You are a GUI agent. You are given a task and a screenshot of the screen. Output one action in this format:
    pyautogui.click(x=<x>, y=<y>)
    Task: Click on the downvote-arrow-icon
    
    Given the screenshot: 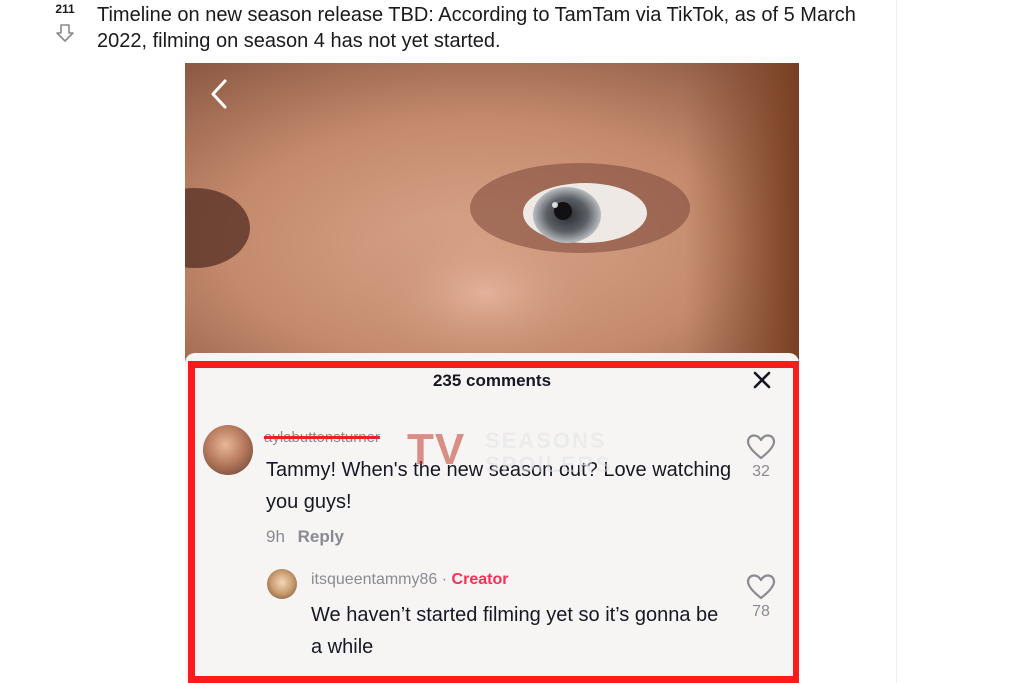 What is the action you would take?
    pyautogui.click(x=65, y=33)
    